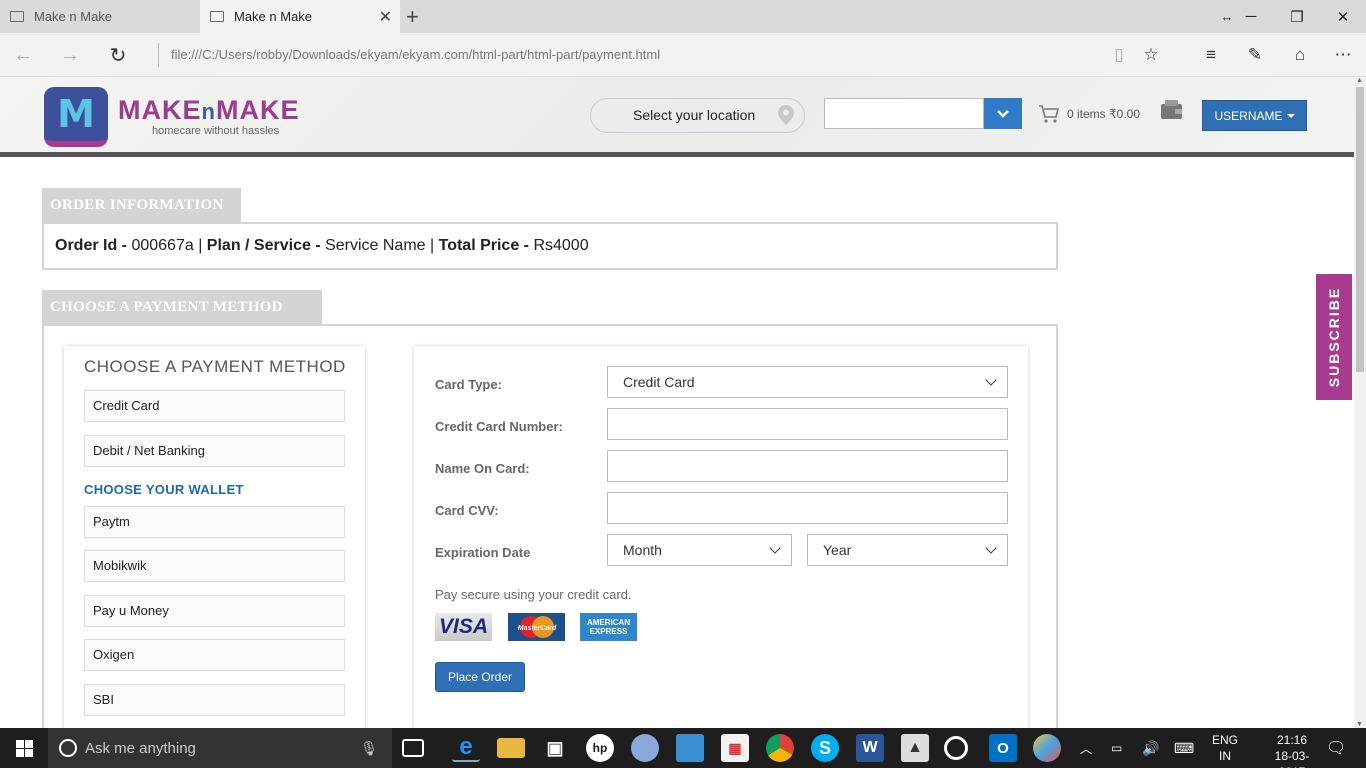  Describe the element at coordinates (412, 17) in the screenshot. I see `new-tab-icon: +` at that location.